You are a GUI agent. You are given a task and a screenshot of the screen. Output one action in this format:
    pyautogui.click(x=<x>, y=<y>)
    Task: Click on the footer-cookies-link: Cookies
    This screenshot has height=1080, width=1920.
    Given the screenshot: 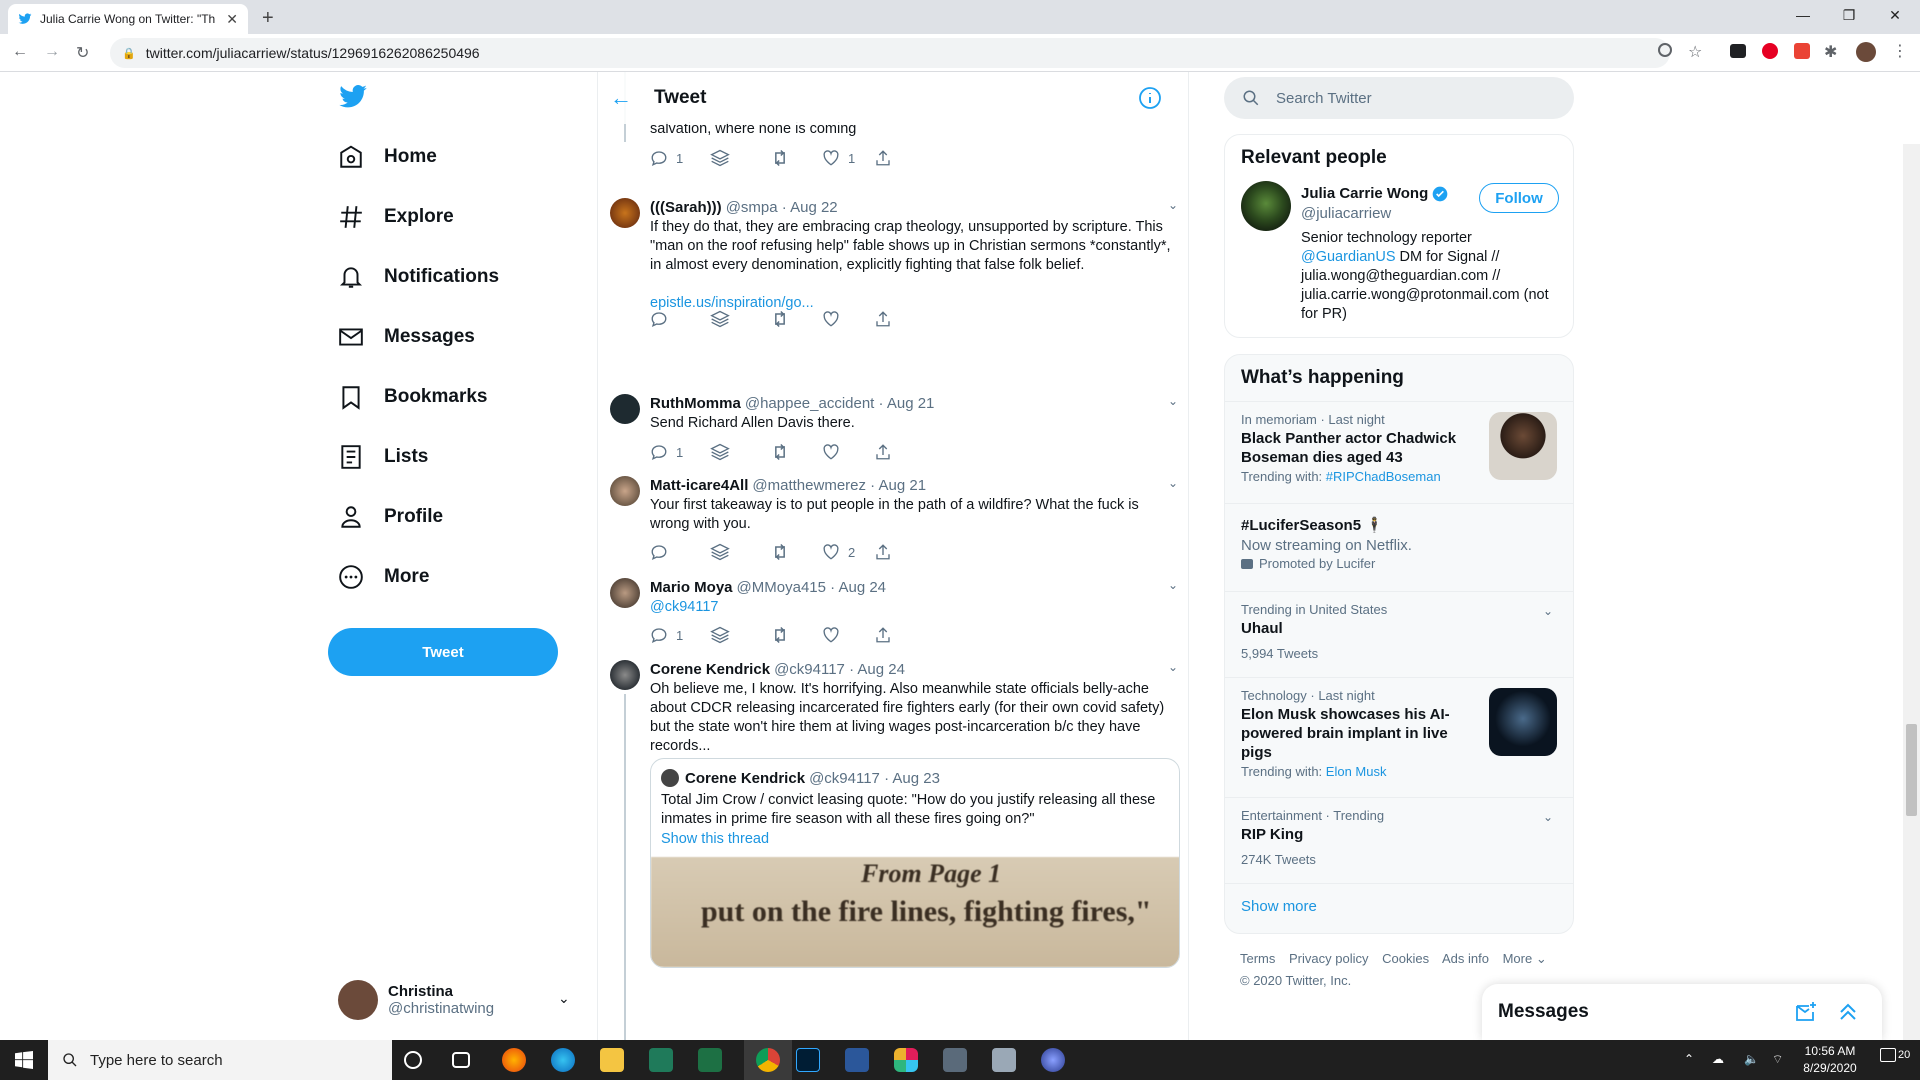 What is the action you would take?
    pyautogui.click(x=1405, y=958)
    